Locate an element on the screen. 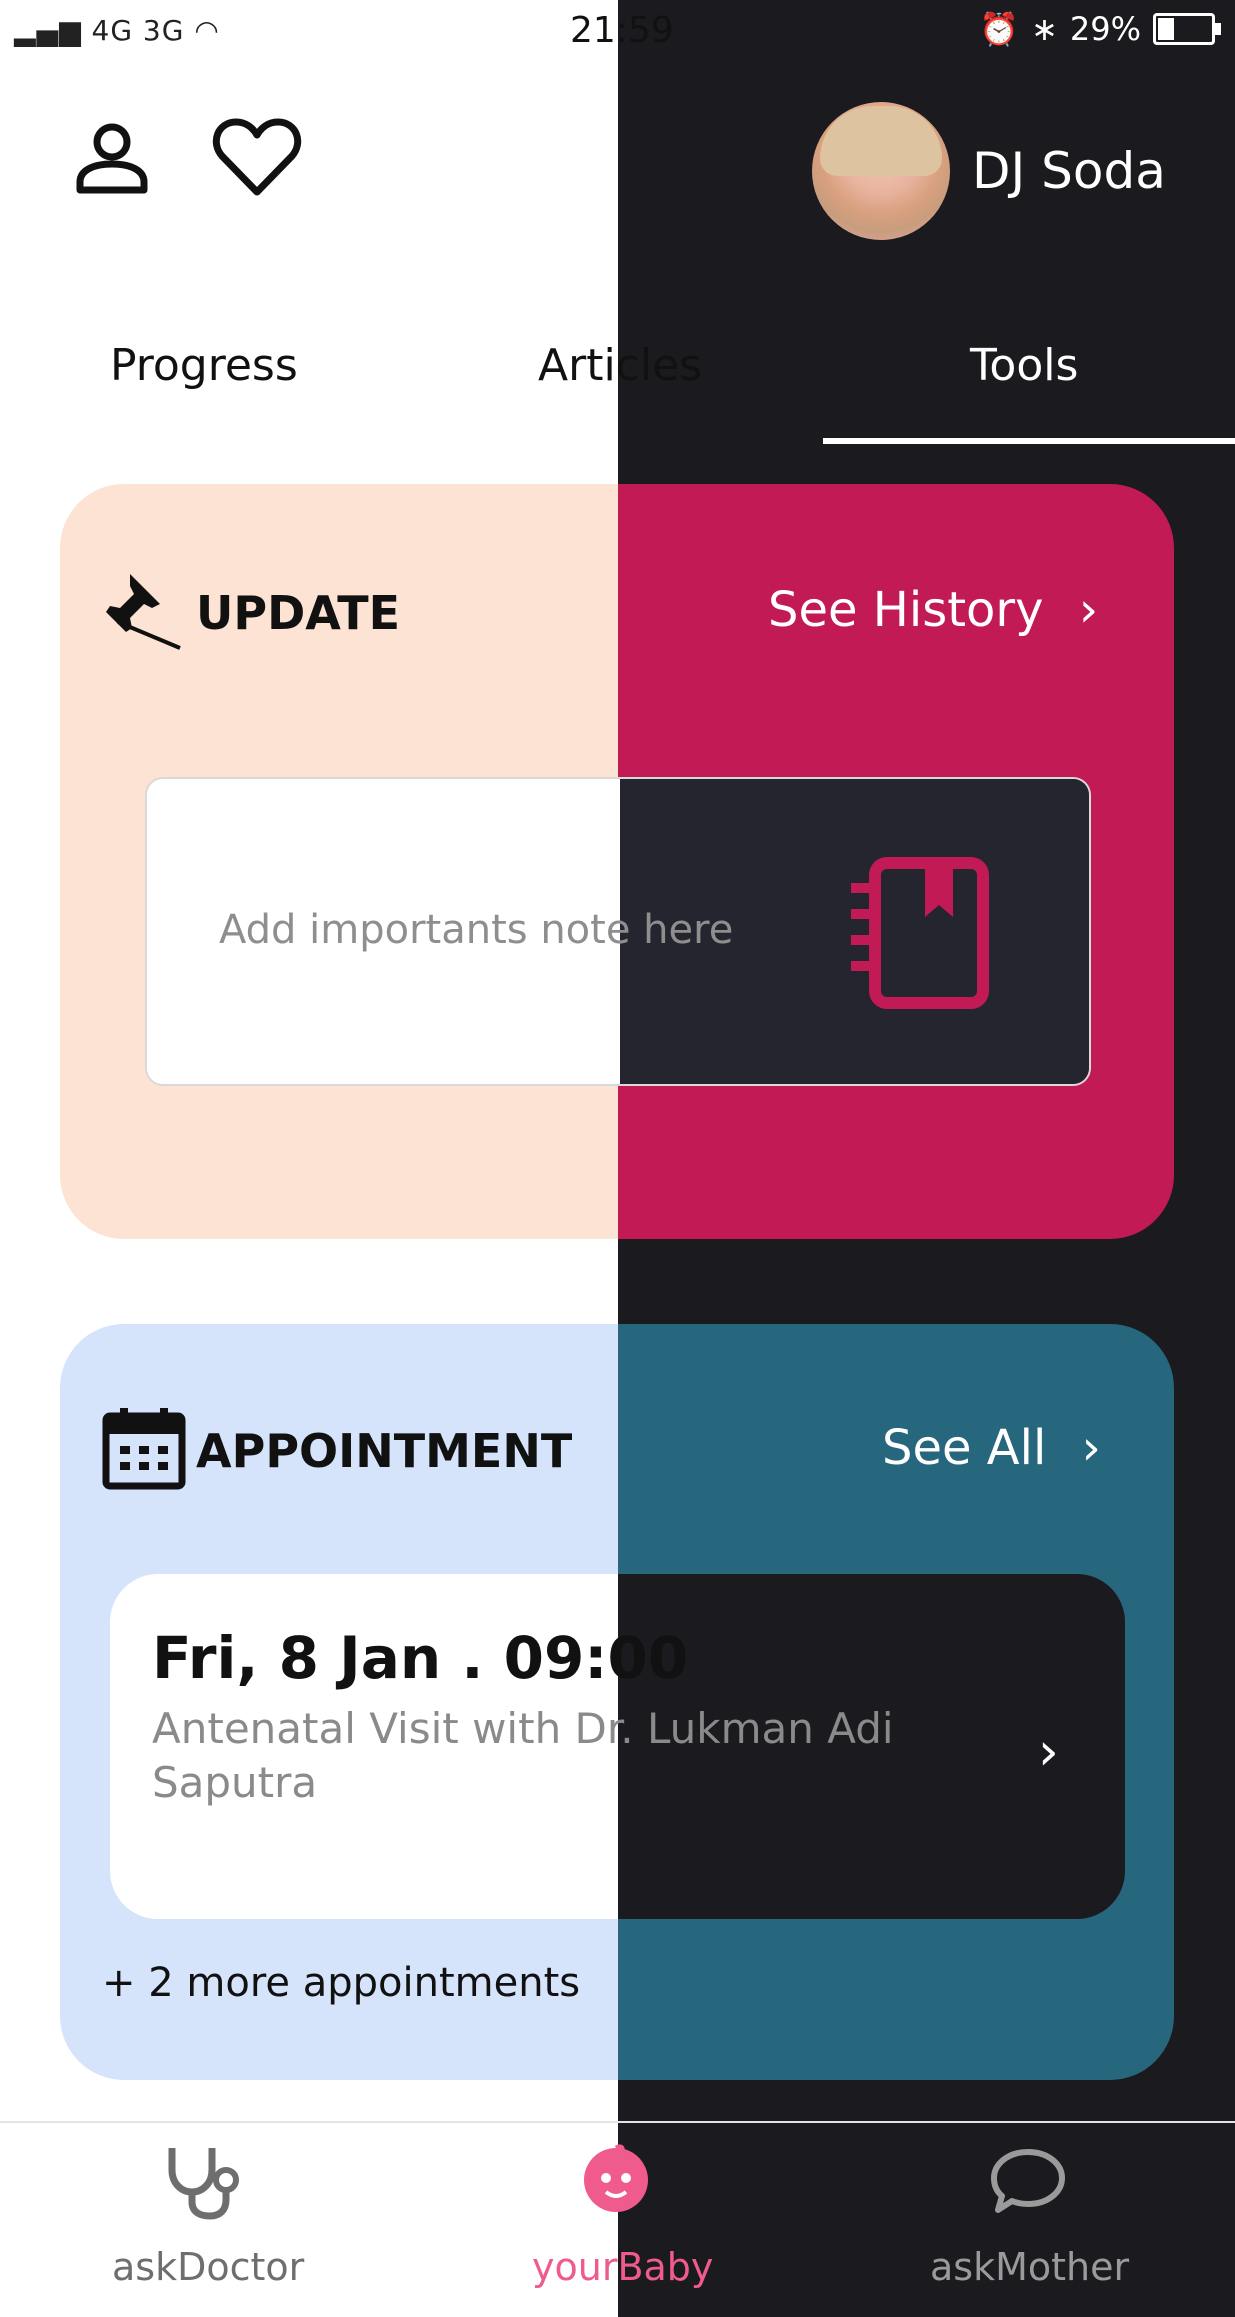 The image size is (1235, 2317). calendar-icon is located at coordinates (144, 1448).